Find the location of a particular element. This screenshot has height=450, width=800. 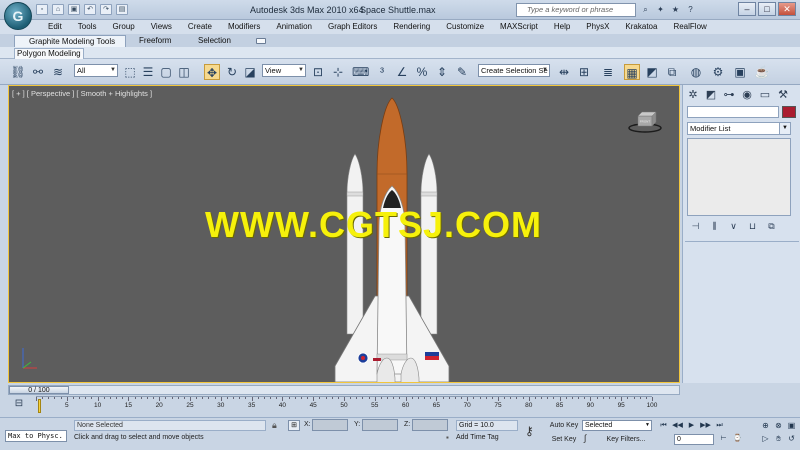

mirror-icon: ⇹ is located at coordinates (564, 72).